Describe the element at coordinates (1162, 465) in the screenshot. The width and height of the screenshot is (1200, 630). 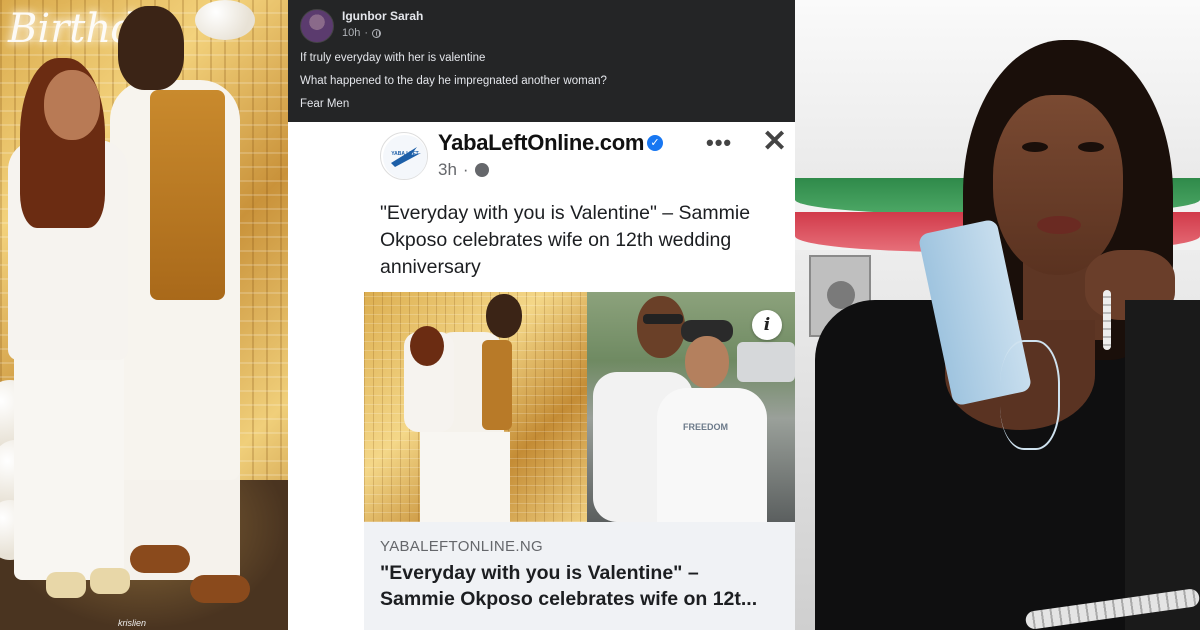
I see `handbag` at that location.